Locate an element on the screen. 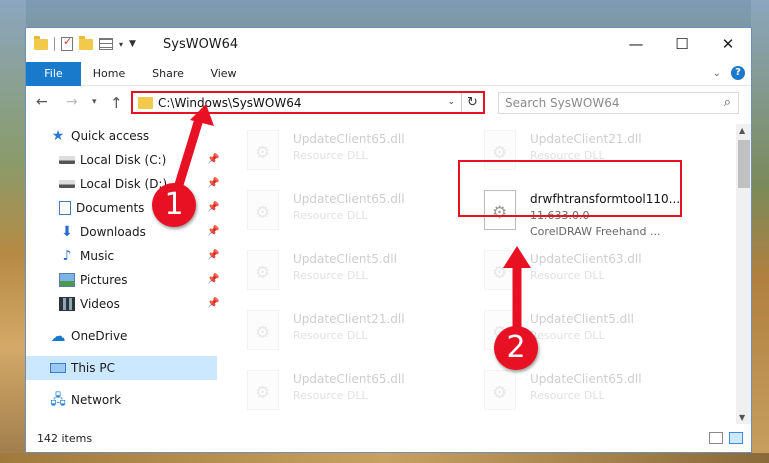 The image size is (769, 463). chevron-down-icon: ▾ is located at coordinates (121, 44).